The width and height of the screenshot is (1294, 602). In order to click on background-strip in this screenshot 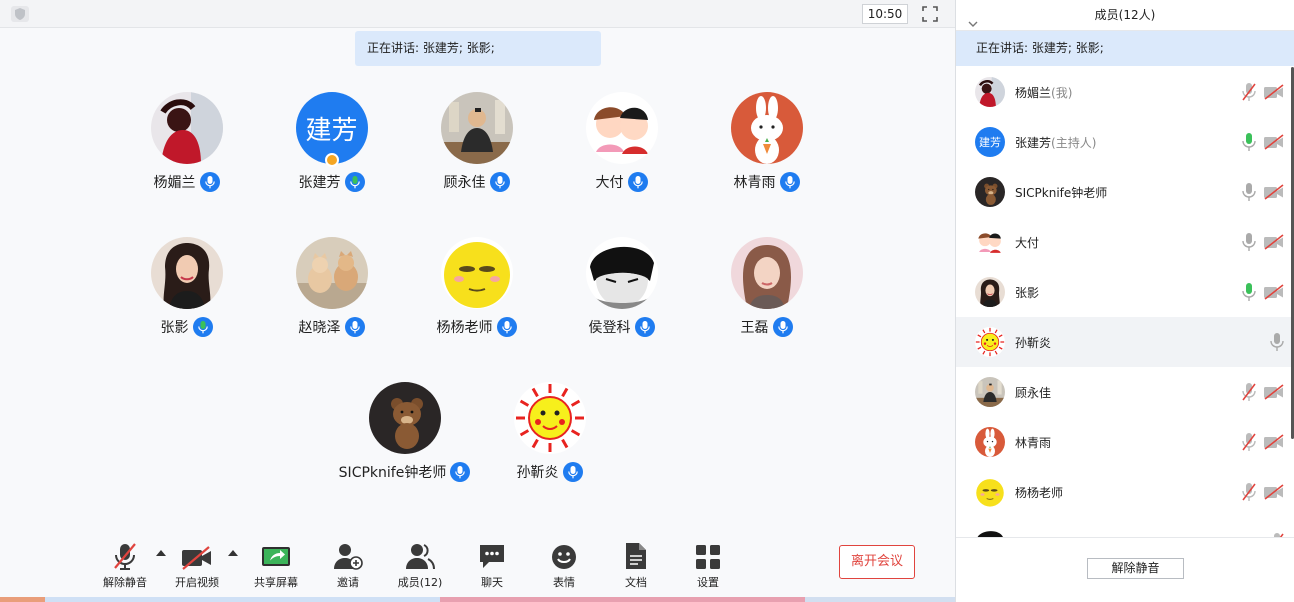, I will do `click(477, 599)`.